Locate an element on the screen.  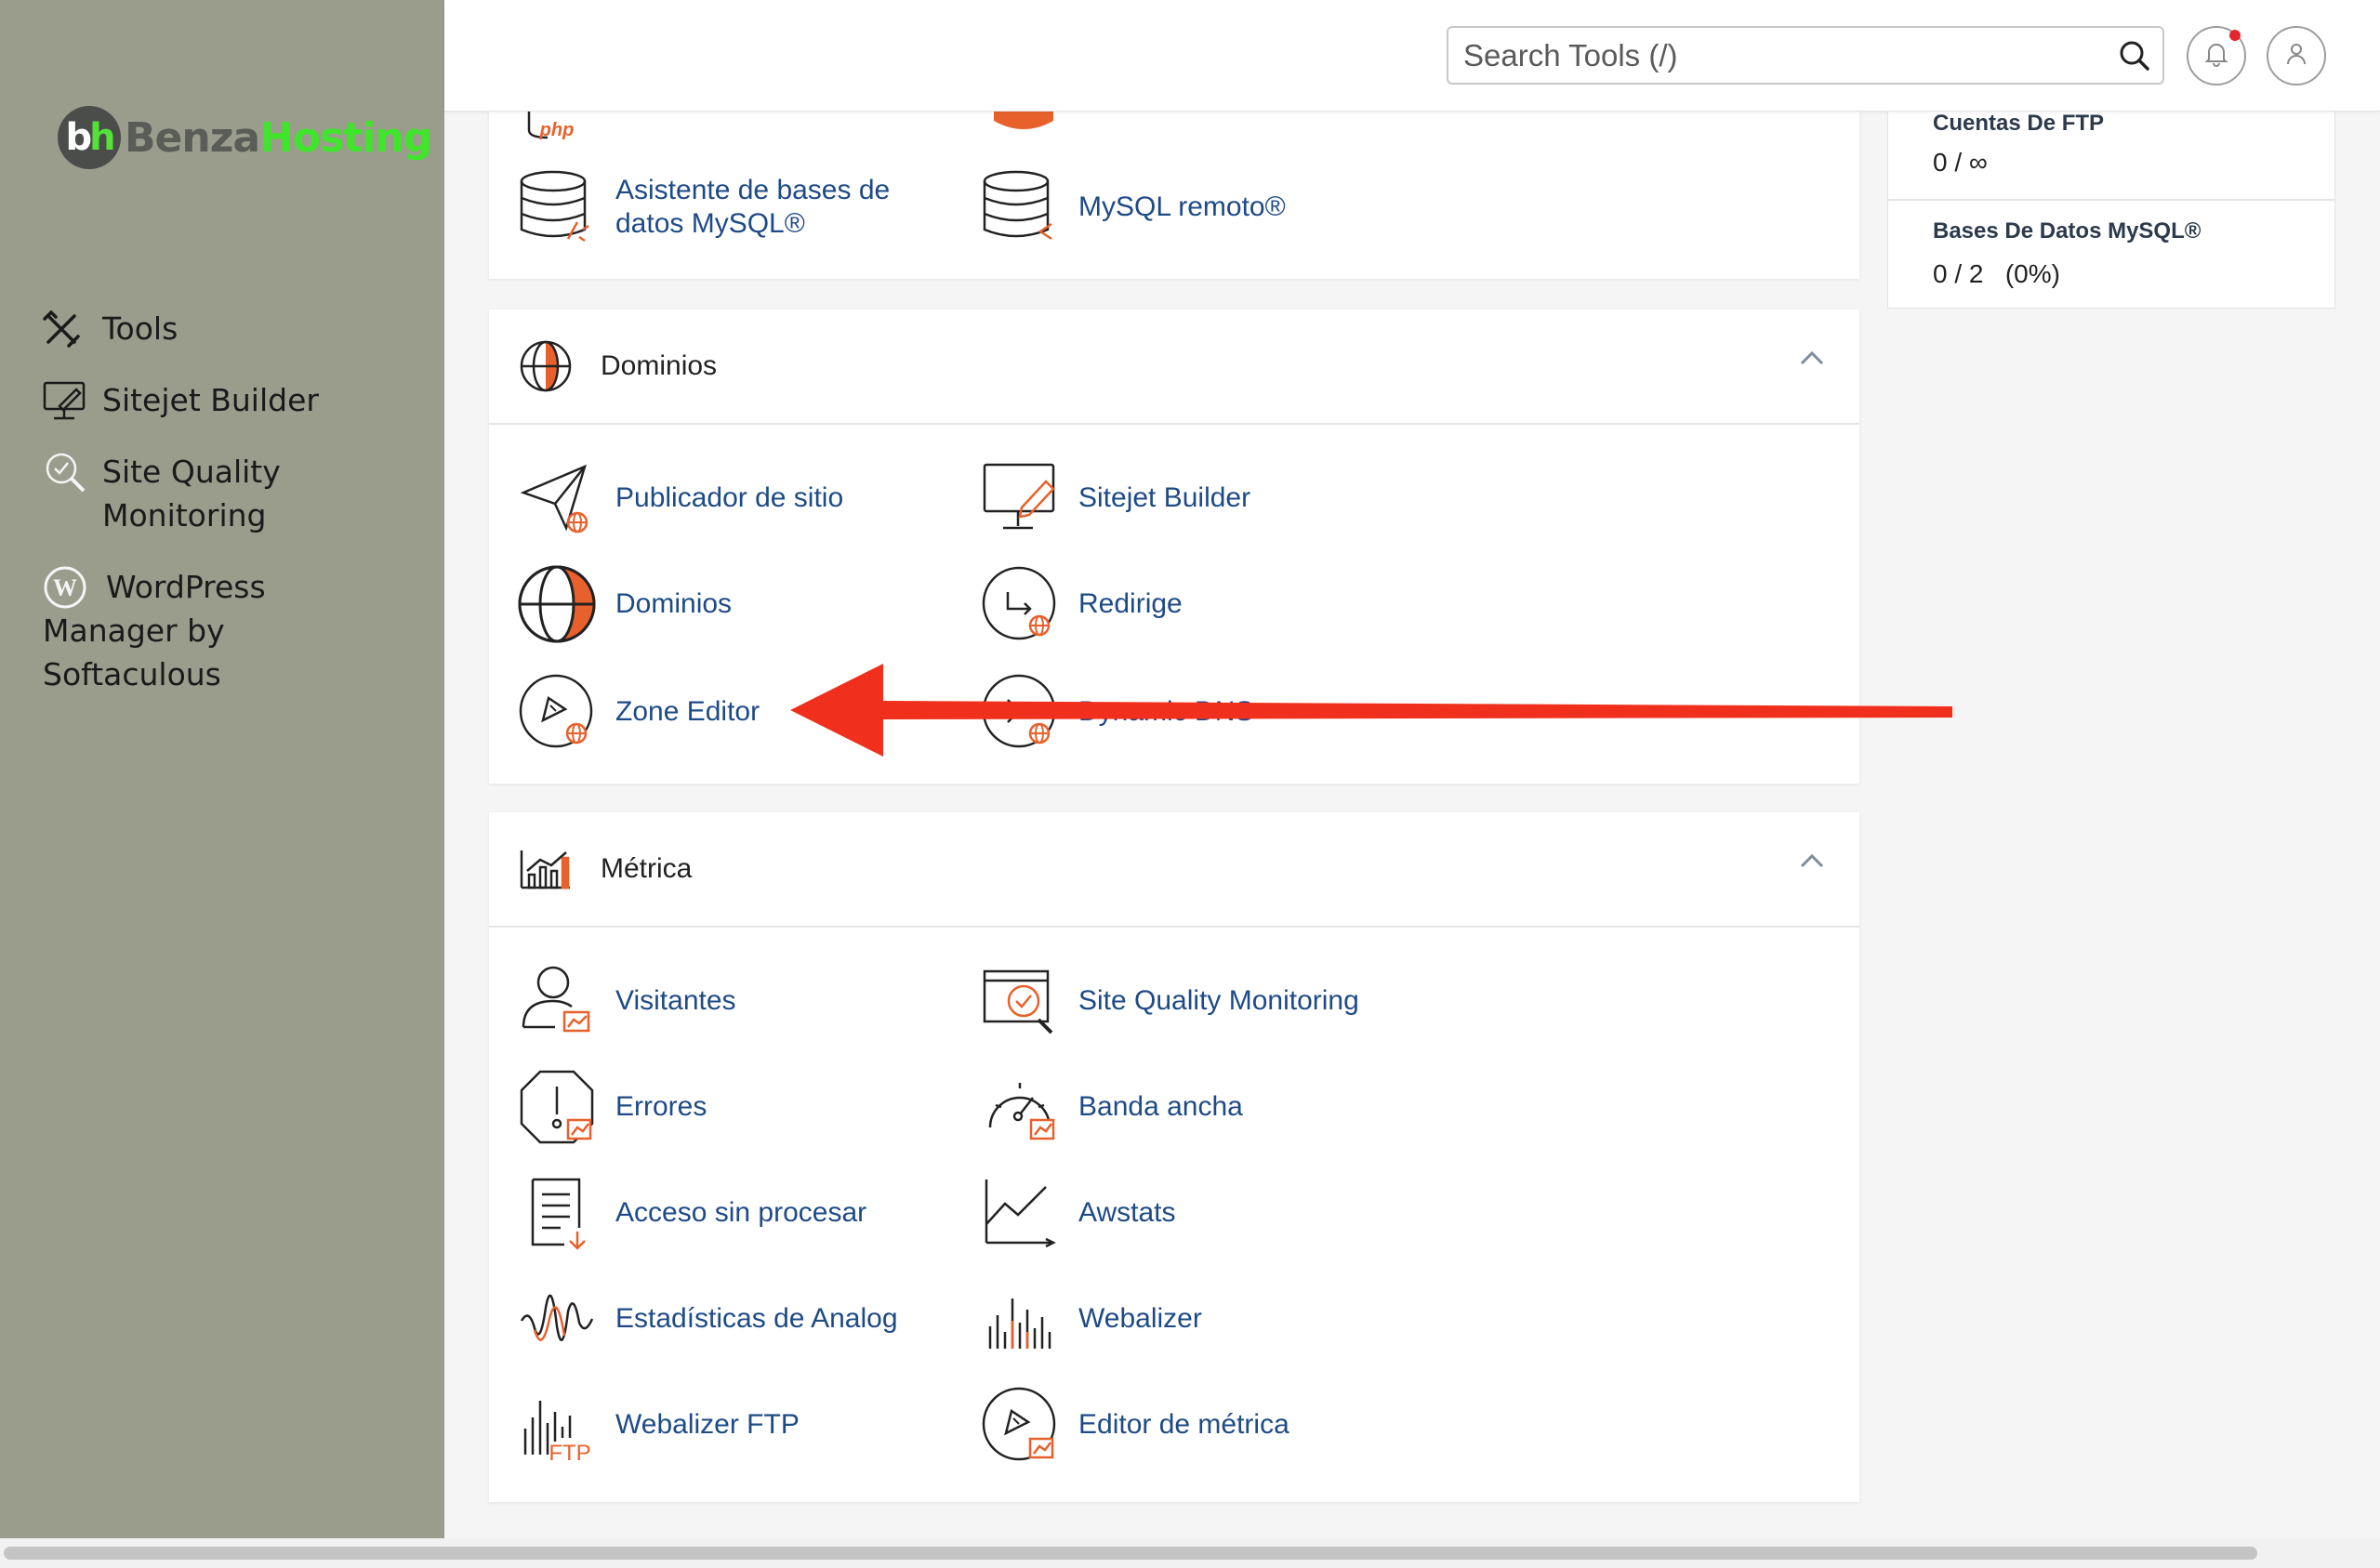
tool-awstats: Awstats is located at coordinates (1077, 1213).